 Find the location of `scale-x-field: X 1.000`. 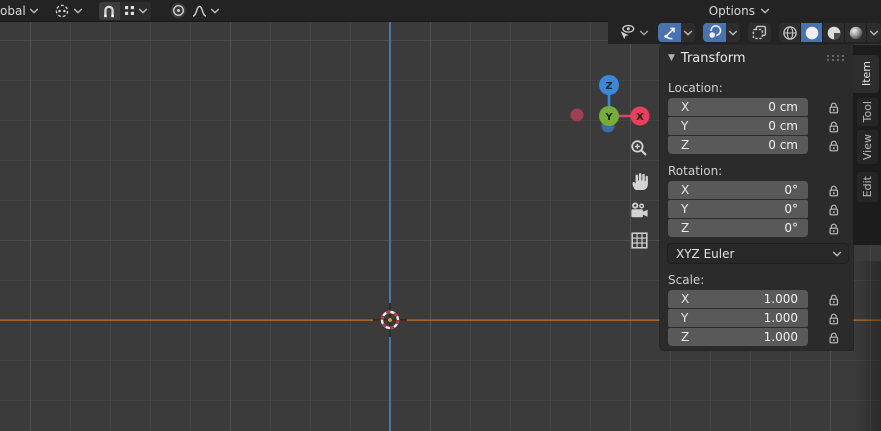

scale-x-field: X 1.000 is located at coordinates (738, 299).